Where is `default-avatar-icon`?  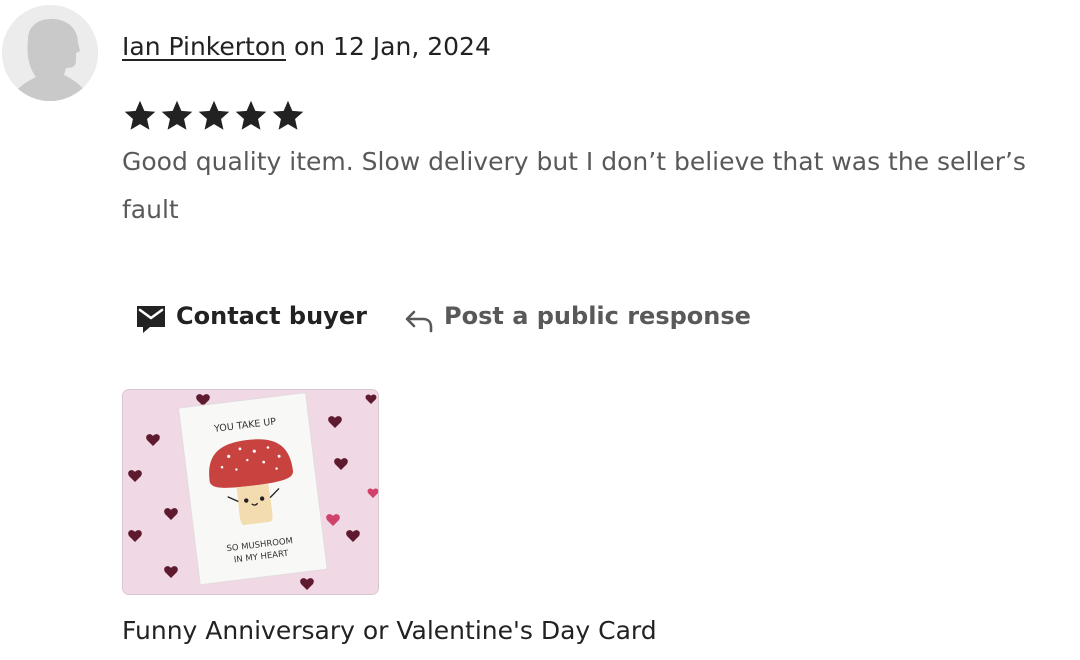
default-avatar-icon is located at coordinates (50, 53).